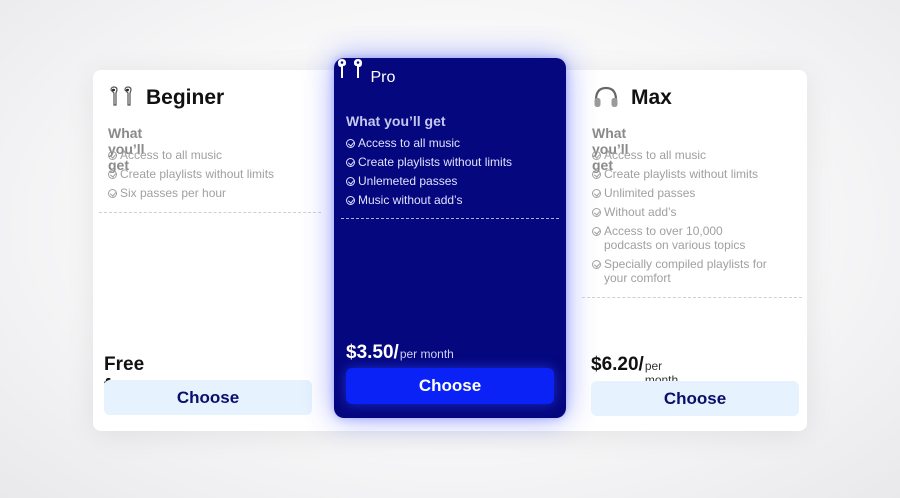  What do you see at coordinates (396, 121) in the screenshot?
I see `plan-subhead: What you’ll get` at bounding box center [396, 121].